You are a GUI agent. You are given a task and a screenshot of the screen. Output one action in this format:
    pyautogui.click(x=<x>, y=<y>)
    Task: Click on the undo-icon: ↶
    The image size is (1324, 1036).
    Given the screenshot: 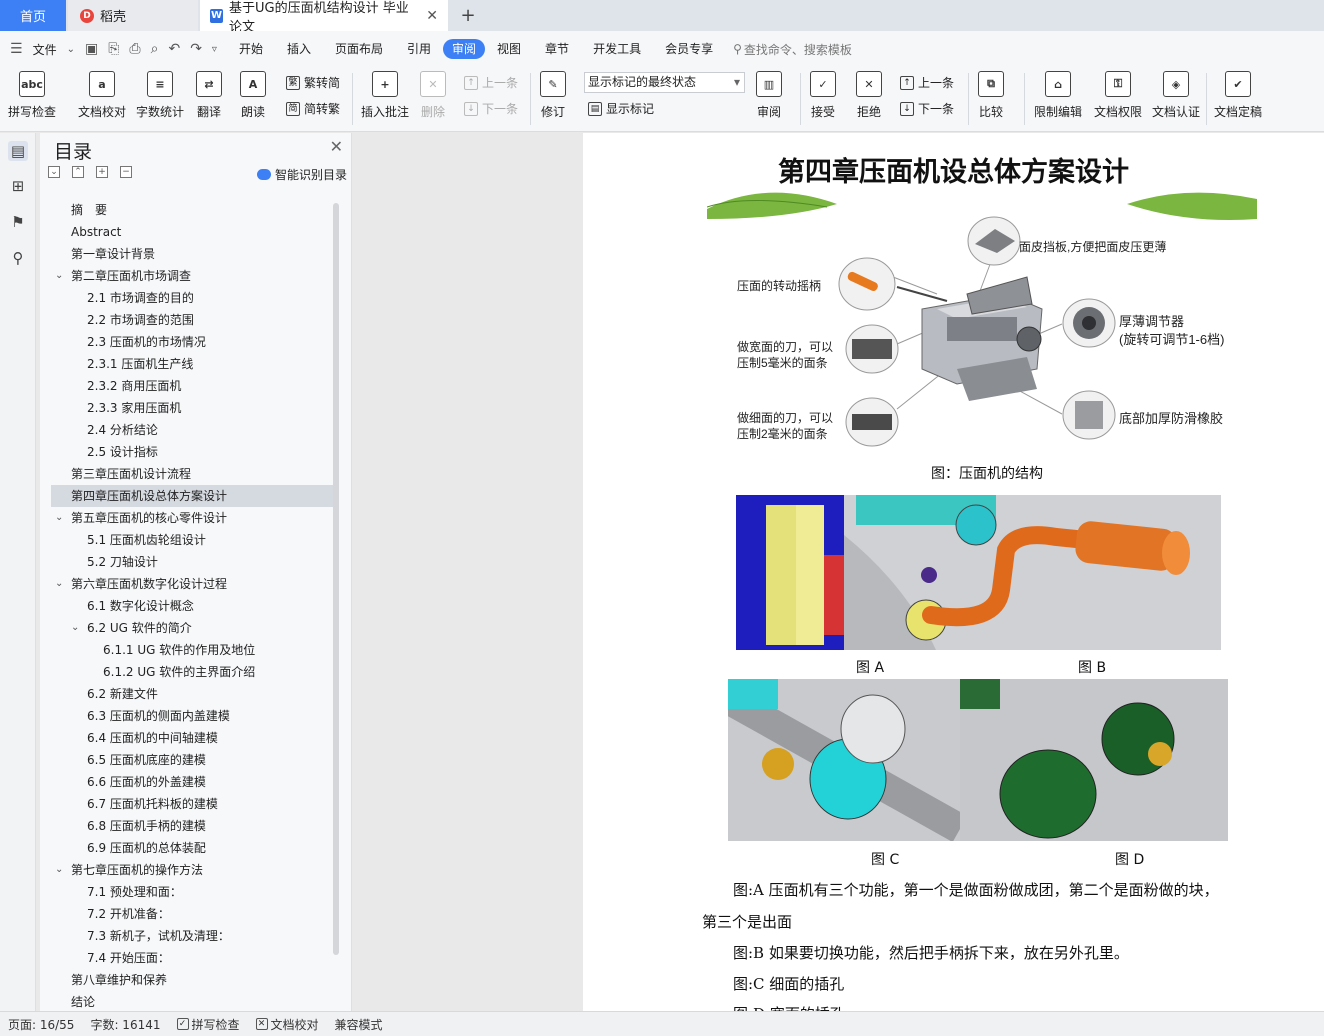 What is the action you would take?
    pyautogui.click(x=174, y=49)
    